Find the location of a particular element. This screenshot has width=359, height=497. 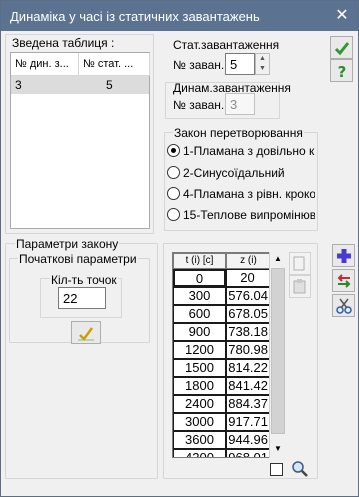

cell-t: 3000 is located at coordinates (199, 422).